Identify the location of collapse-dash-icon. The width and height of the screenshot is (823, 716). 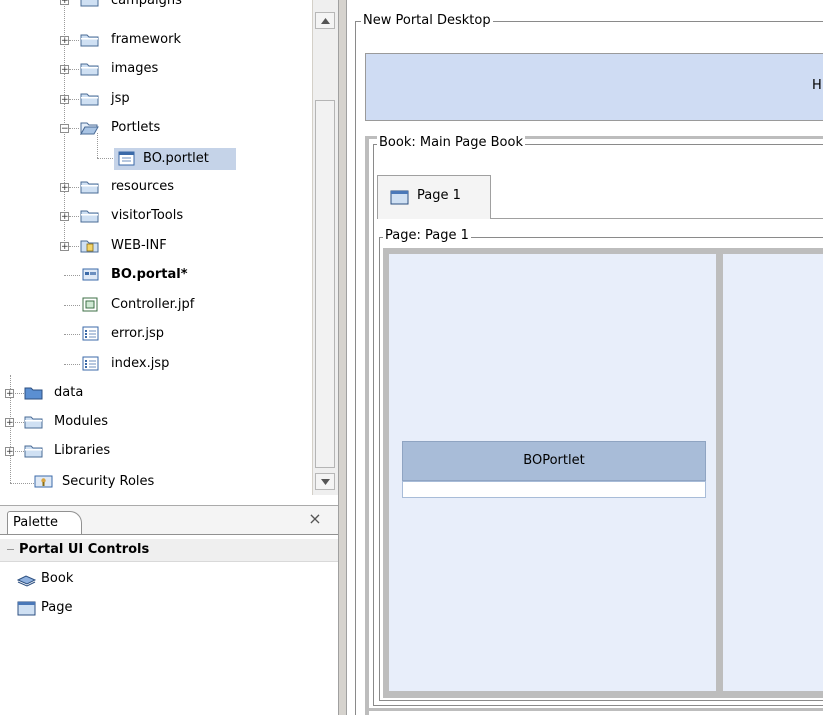
(10, 549).